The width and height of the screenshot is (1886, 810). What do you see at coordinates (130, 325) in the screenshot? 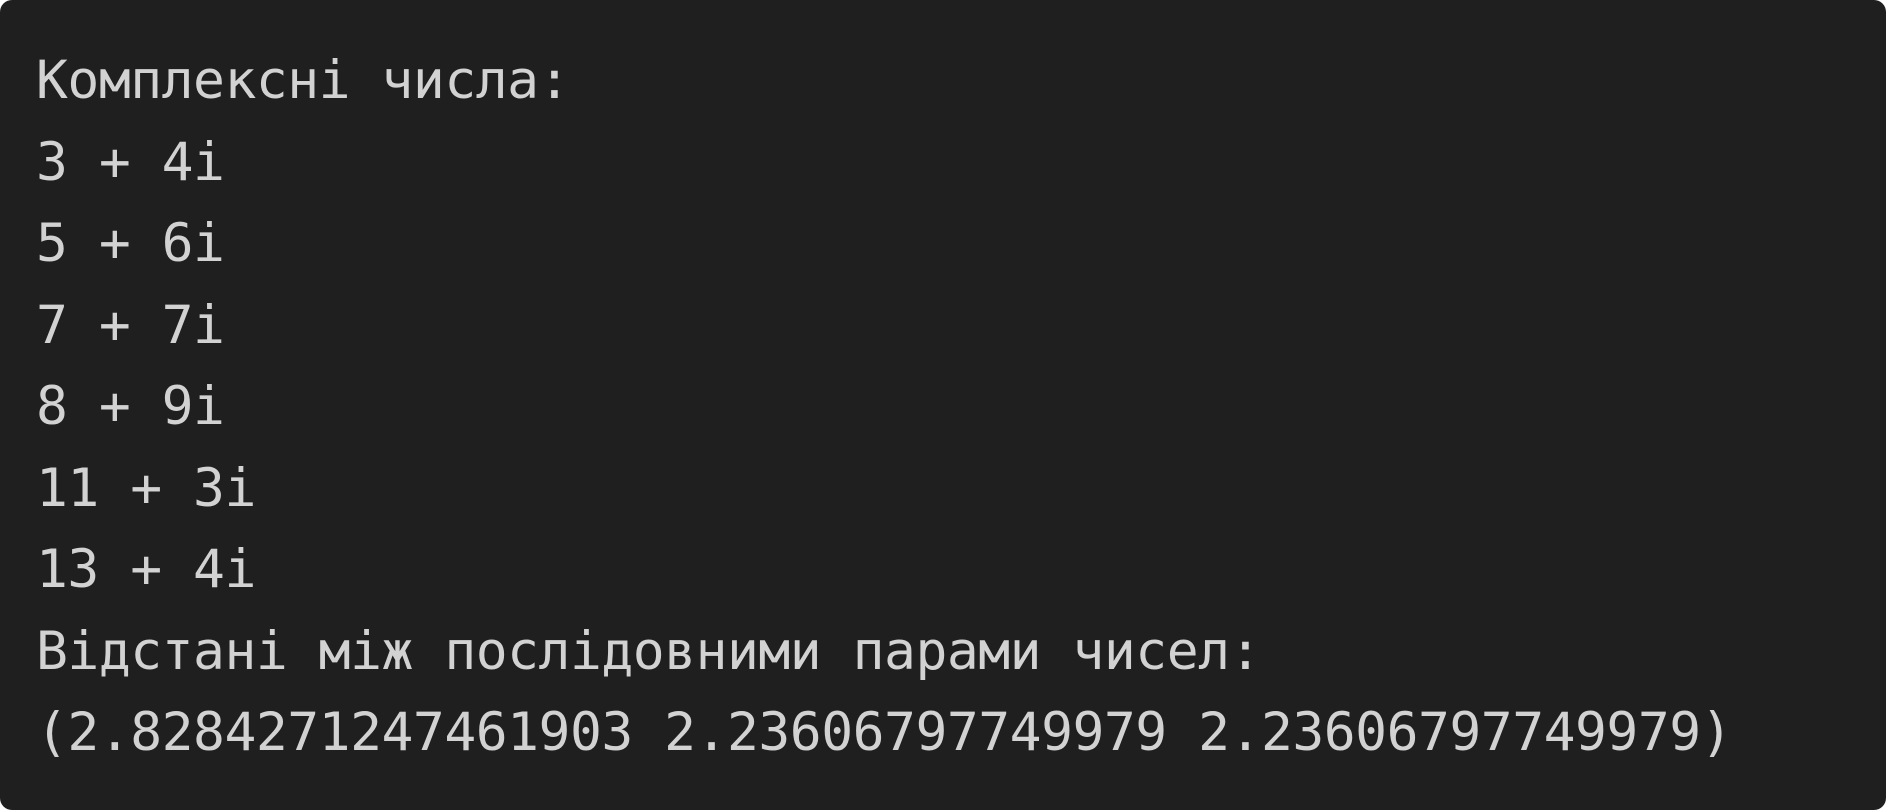
I see `complex-number-line: 7 + 7i` at bounding box center [130, 325].